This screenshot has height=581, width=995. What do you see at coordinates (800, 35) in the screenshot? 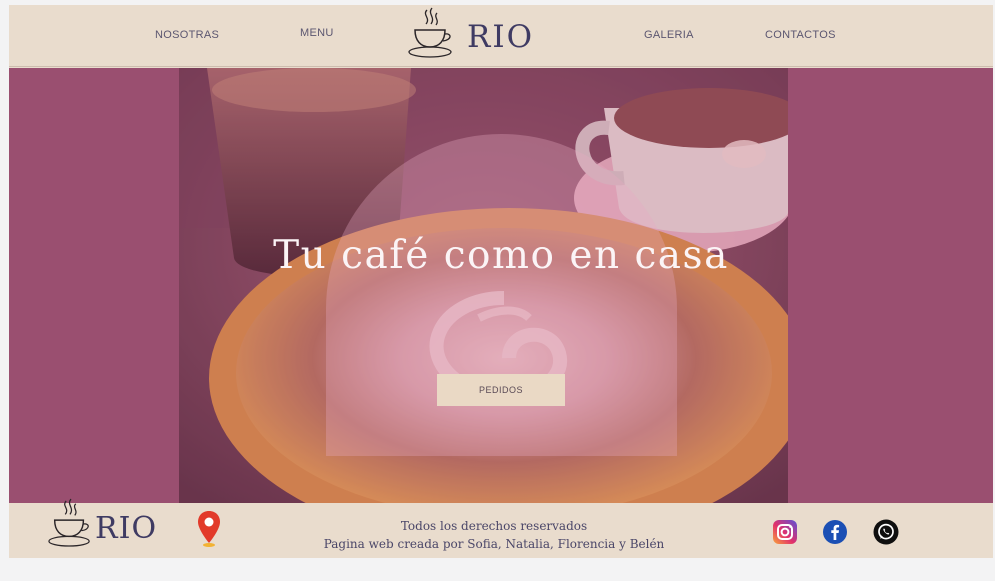
I see `nav-contactos: CONTACTOS` at bounding box center [800, 35].